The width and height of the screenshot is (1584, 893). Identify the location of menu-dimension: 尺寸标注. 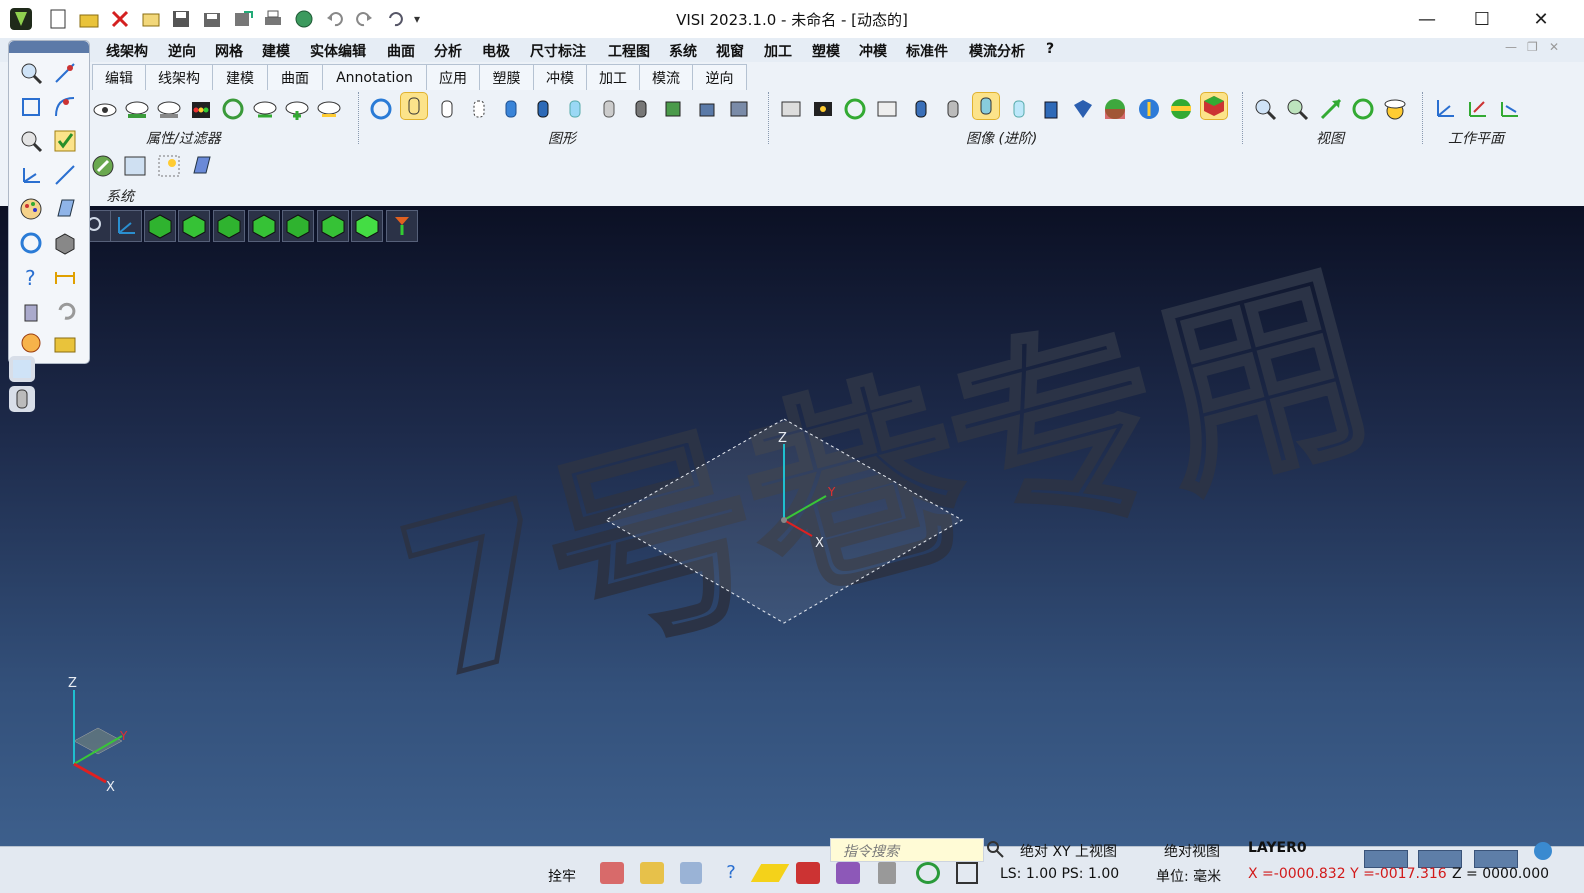
(558, 51).